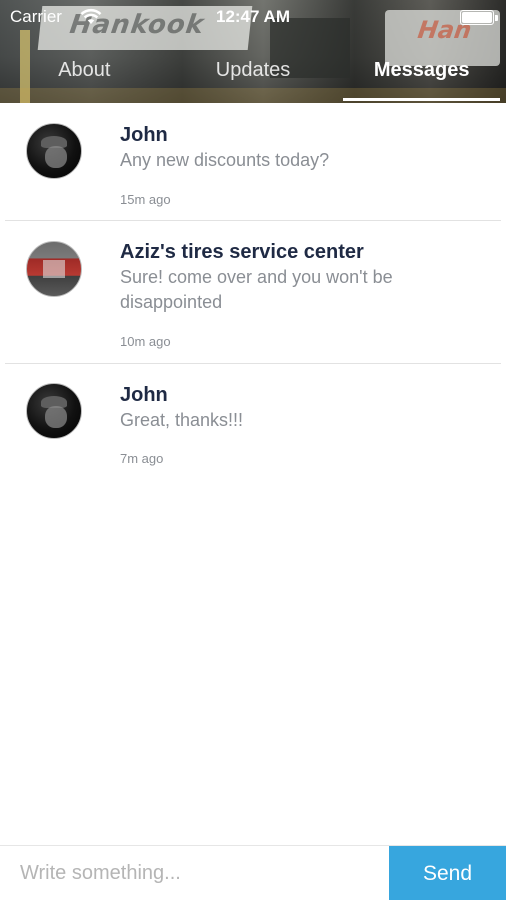  Describe the element at coordinates (421, 73) in the screenshot. I see `tab-messages: Messages` at that location.